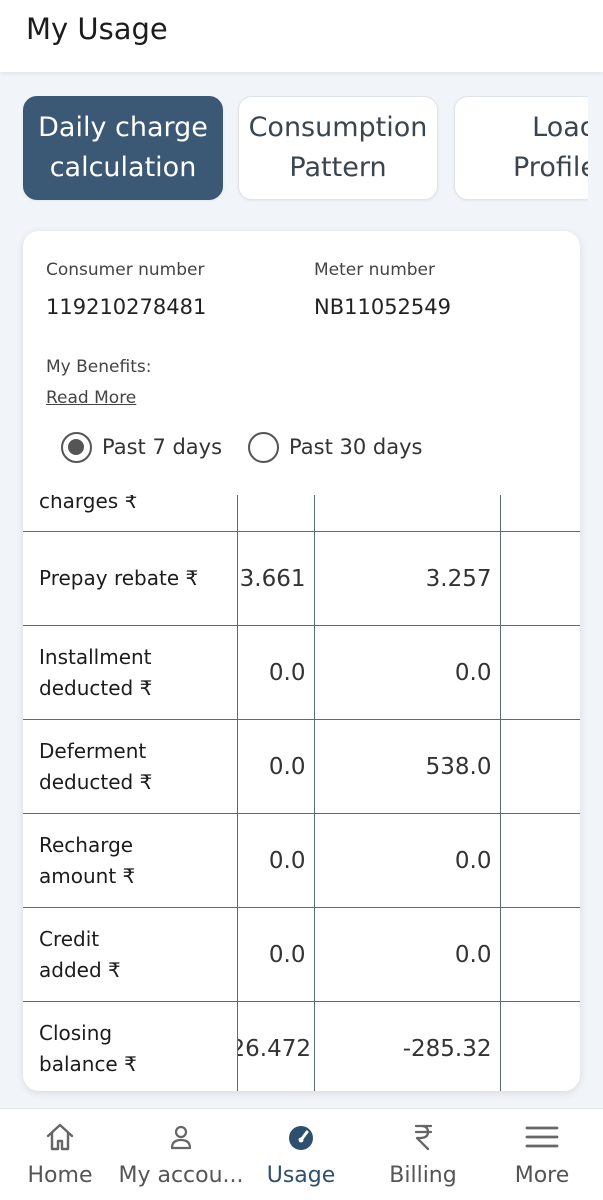  I want to click on consumer-number-label: Consumer number, so click(125, 270).